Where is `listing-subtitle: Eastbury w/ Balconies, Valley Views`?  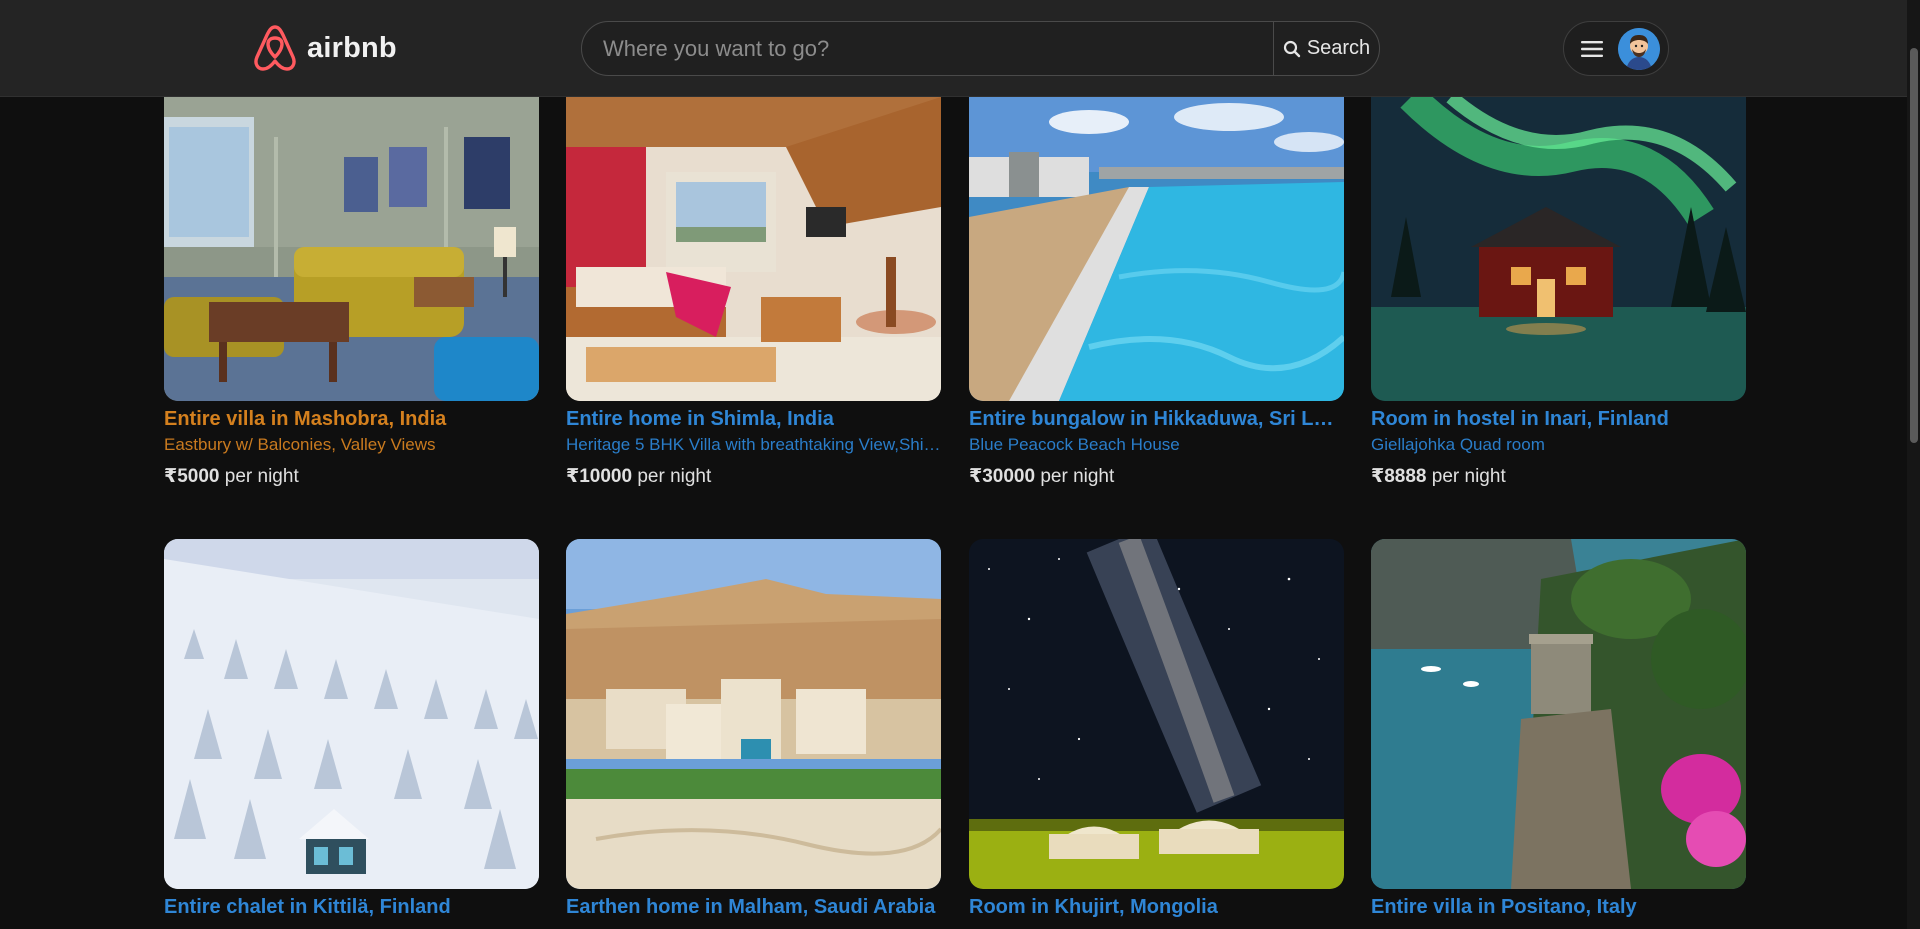 listing-subtitle: Eastbury w/ Balconies, Valley Views is located at coordinates (351, 445).